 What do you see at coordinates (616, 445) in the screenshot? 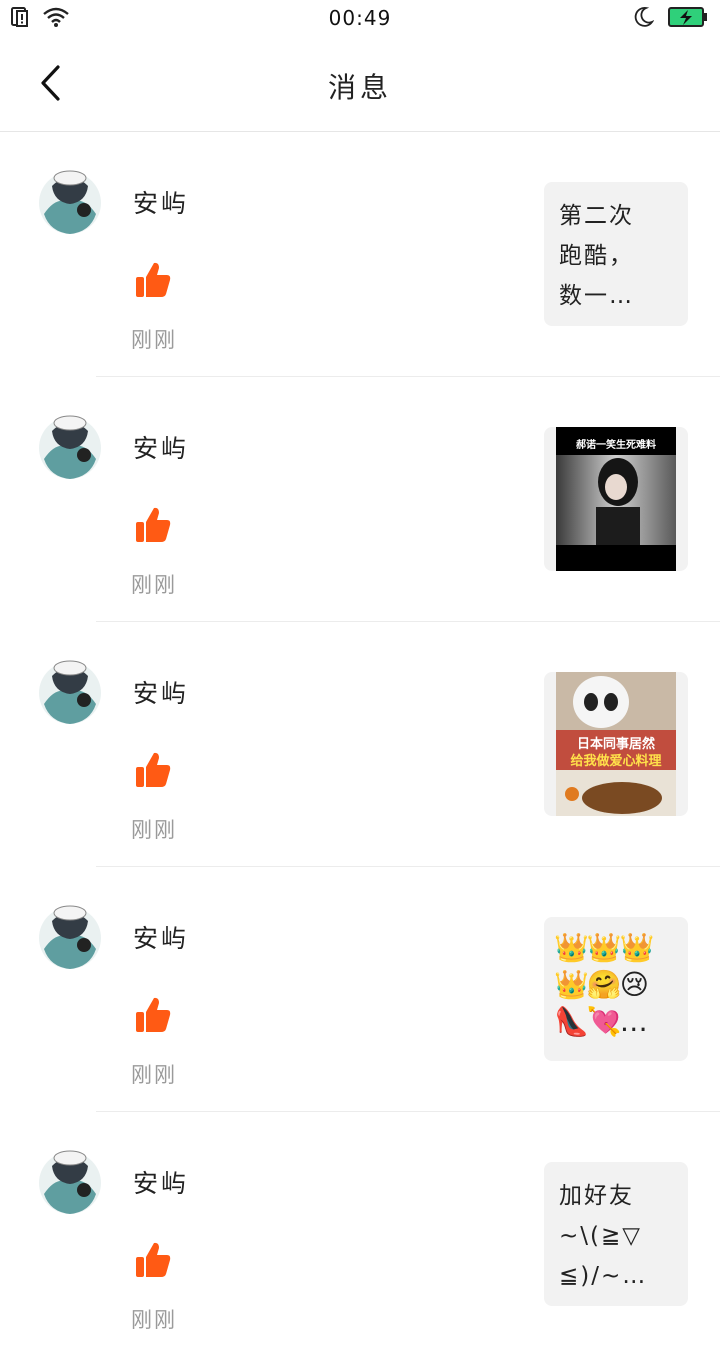
I see `video-caption: 郝诺一笑生死难料` at bounding box center [616, 445].